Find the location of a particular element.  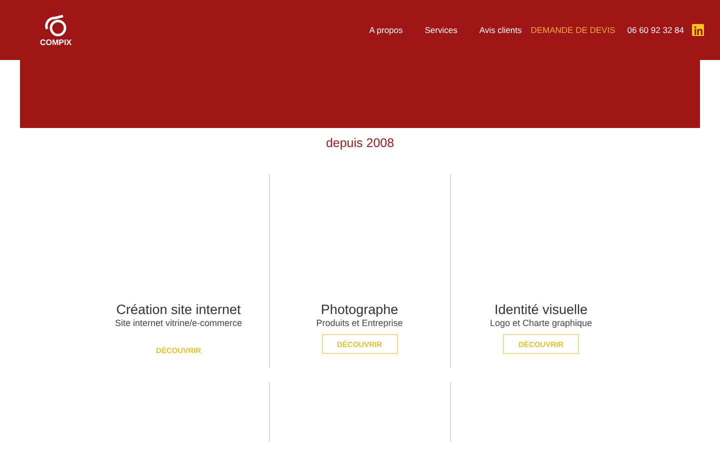

tagline: depuis 2008 is located at coordinates (360, 143).